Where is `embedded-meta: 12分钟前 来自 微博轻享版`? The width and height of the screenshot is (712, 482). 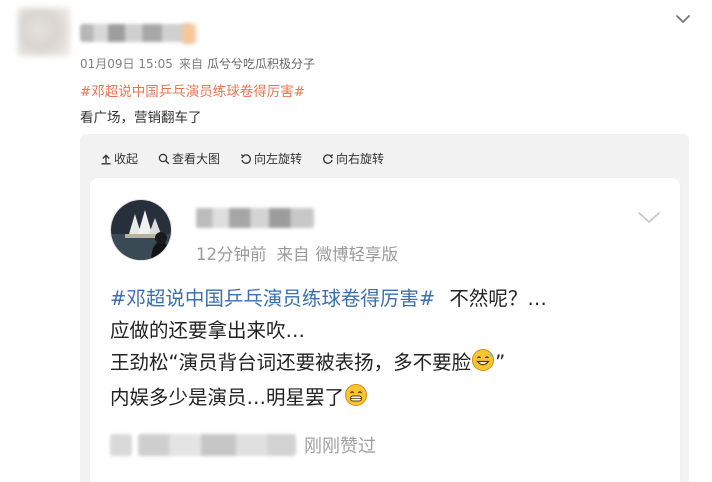 embedded-meta: 12分钟前 来自 微博轻享版 is located at coordinates (297, 253).